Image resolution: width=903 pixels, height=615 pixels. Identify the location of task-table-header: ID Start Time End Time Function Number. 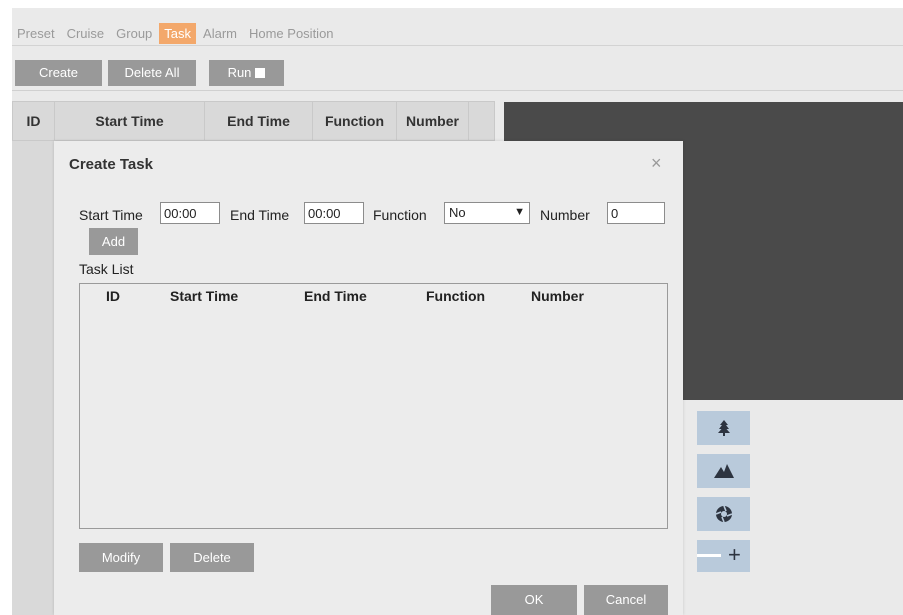
(253, 121).